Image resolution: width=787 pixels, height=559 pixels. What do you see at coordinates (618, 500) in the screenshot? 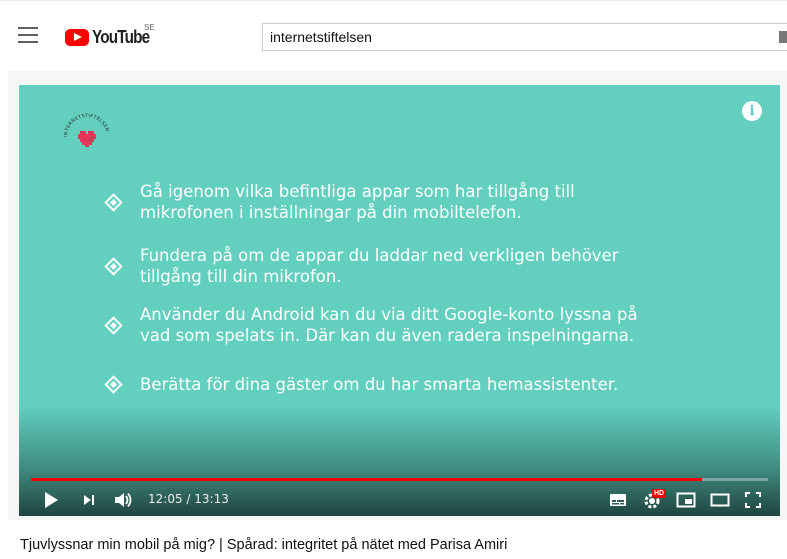
I see `subtitles-icon` at bounding box center [618, 500].